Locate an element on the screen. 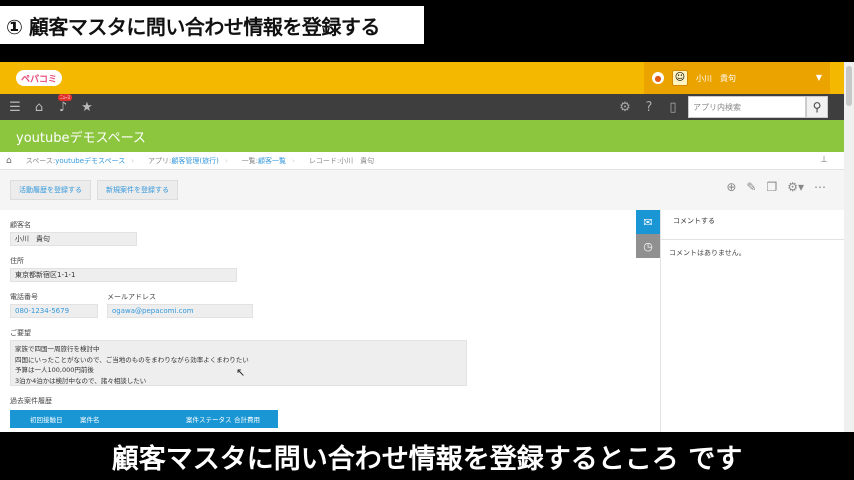 Image resolution: width=854 pixels, height=480 pixels. breadcrumb-app: アプリ: 顧客管理(旅行) › is located at coordinates (188, 161).